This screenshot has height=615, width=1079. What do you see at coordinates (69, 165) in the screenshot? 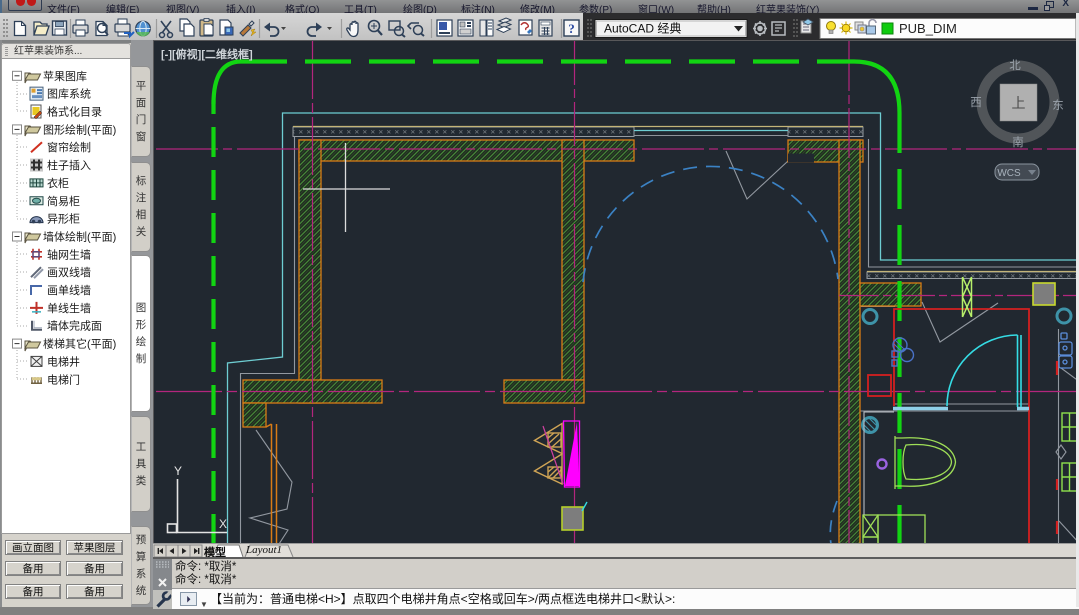
I see `svg-text: 柱子插入` at bounding box center [69, 165].